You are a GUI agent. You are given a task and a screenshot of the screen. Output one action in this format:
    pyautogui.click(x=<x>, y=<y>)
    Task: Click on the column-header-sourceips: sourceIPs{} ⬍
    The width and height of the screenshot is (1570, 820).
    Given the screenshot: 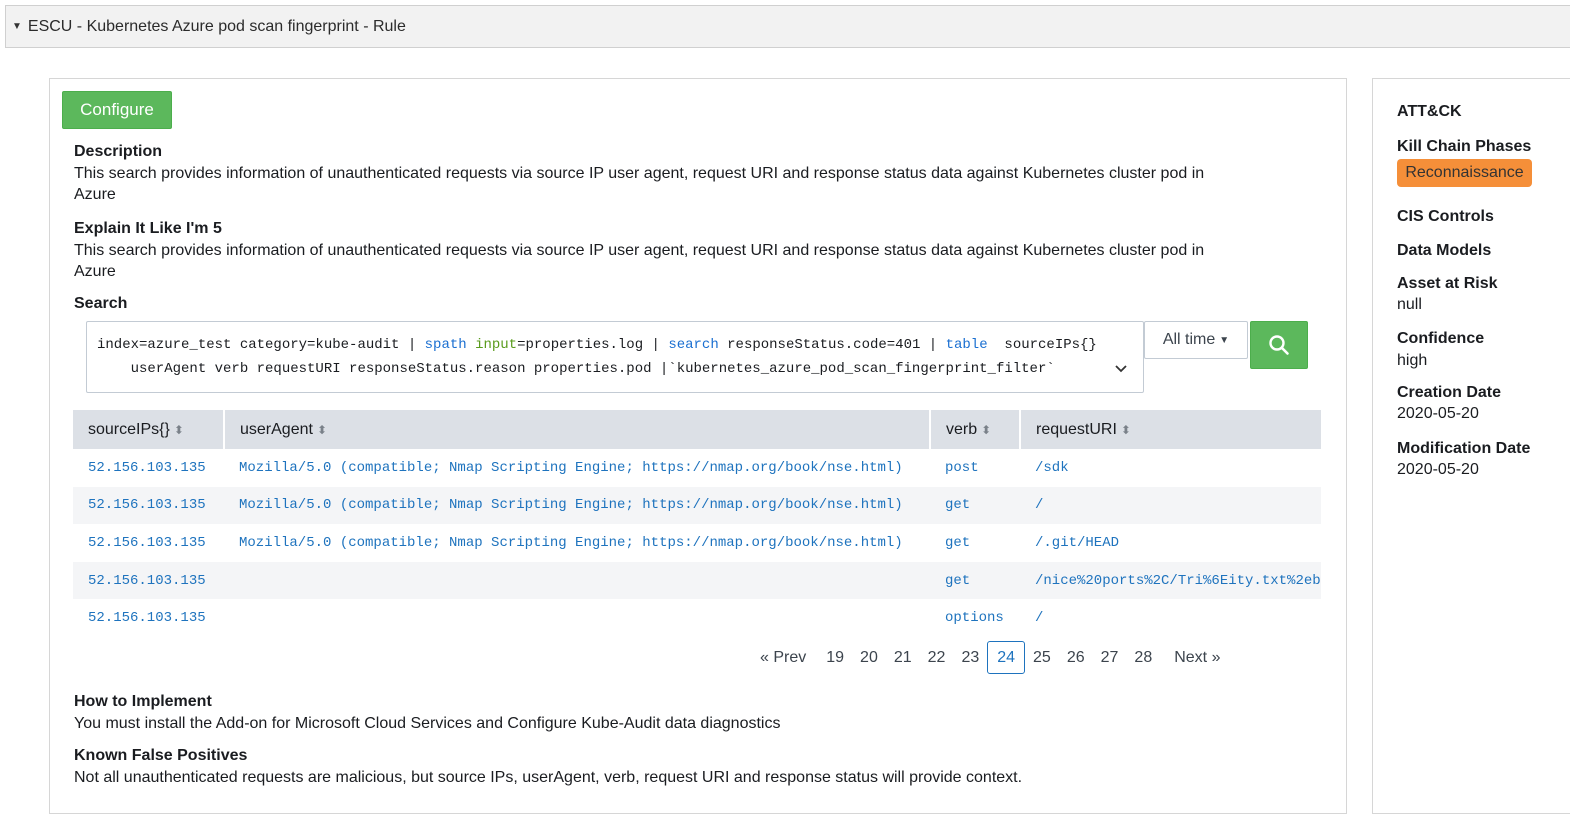 What is the action you would take?
    pyautogui.click(x=149, y=429)
    